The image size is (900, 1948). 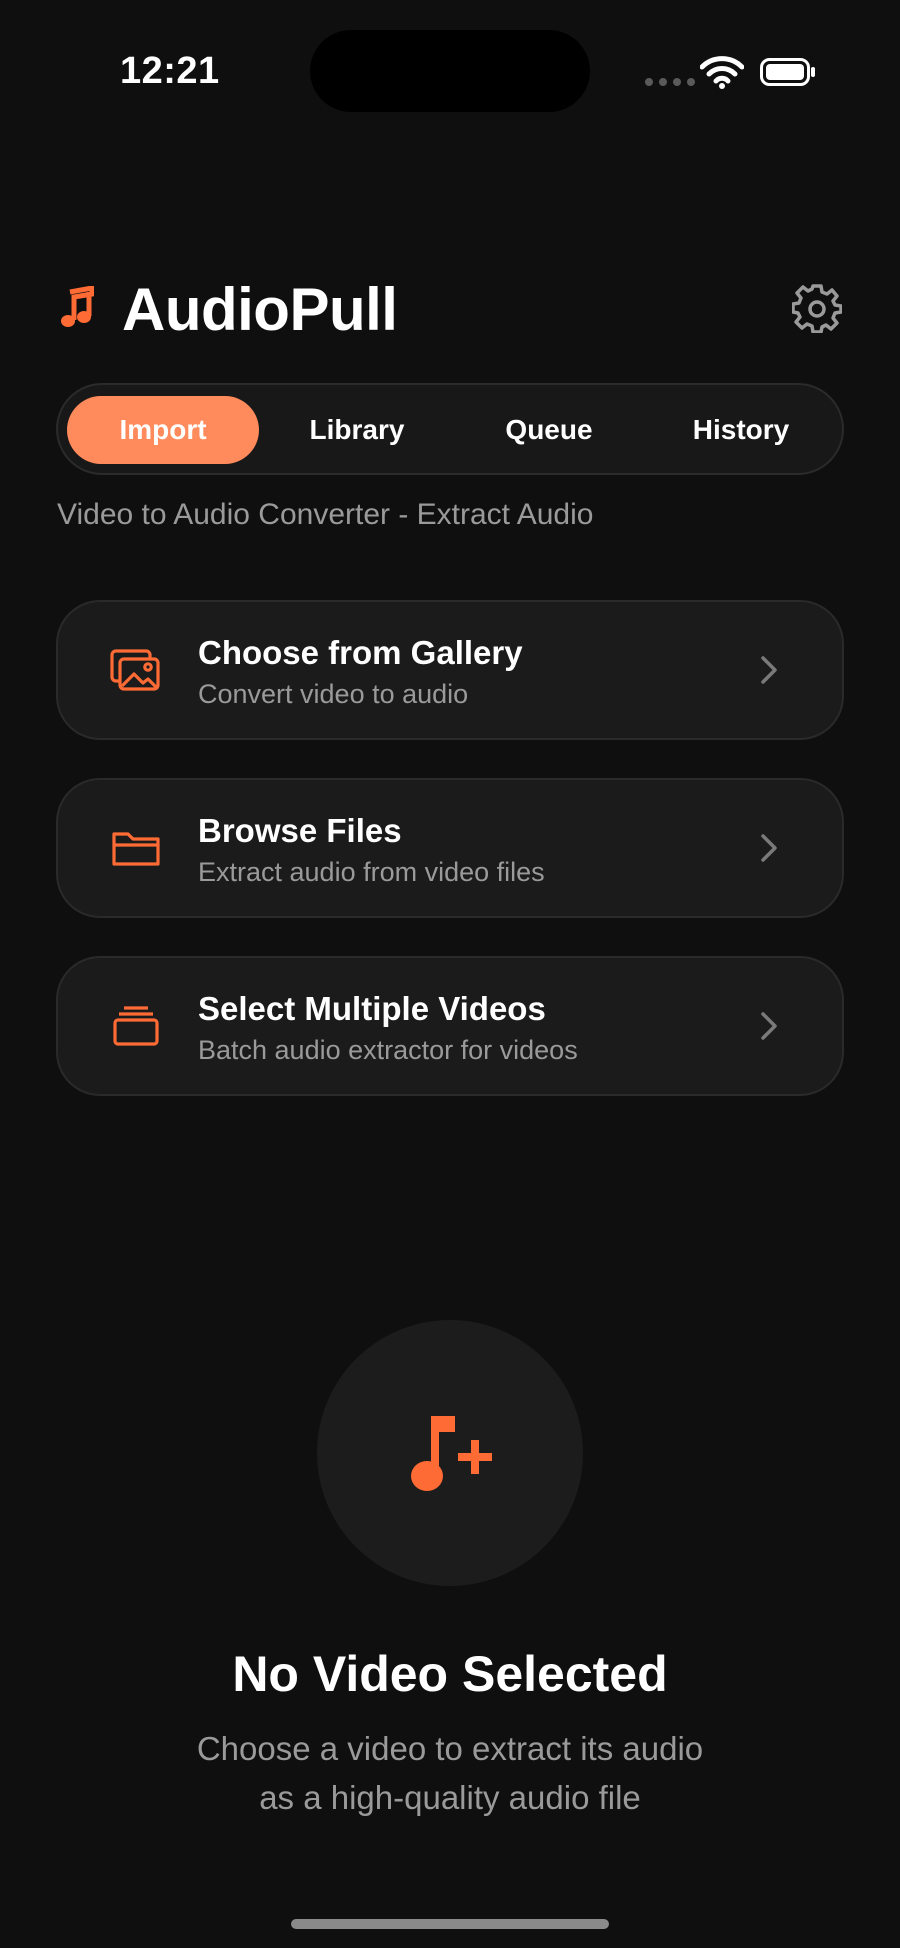 What do you see at coordinates (450, 71) in the screenshot?
I see `dynamic-island` at bounding box center [450, 71].